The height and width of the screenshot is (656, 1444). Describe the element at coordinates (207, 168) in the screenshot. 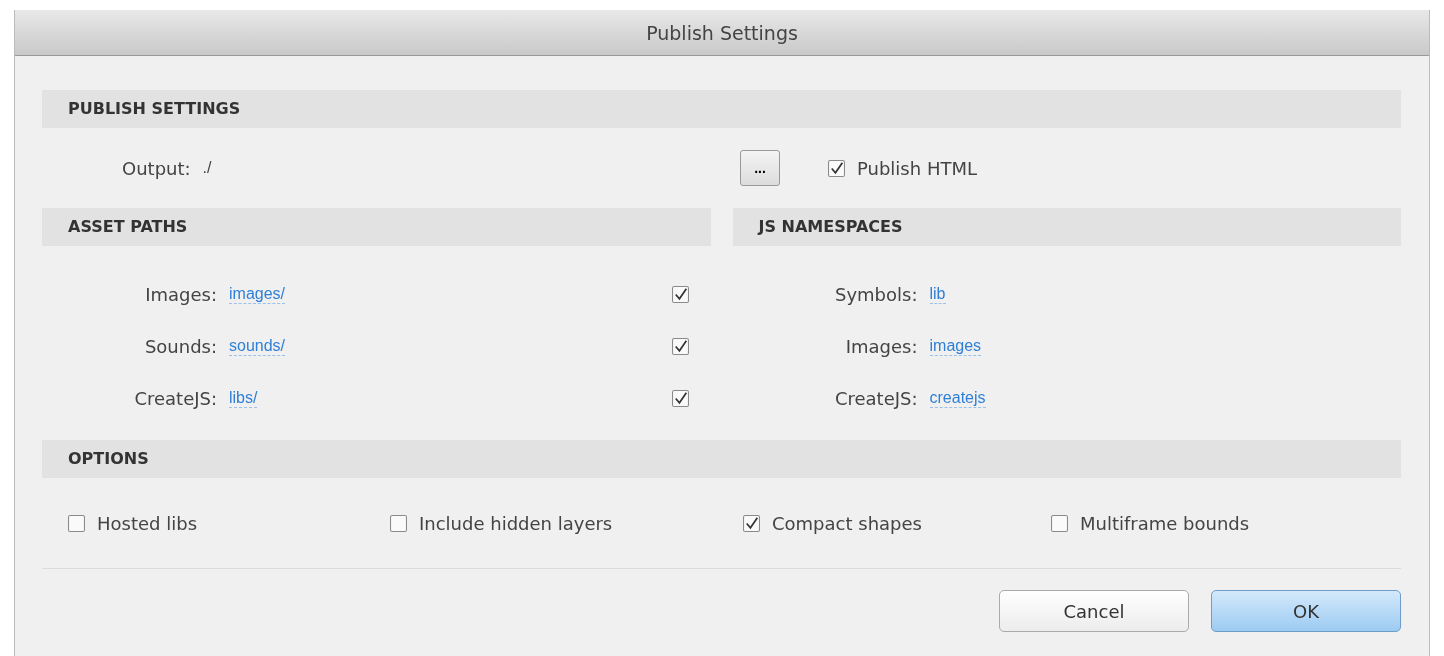

I see `output-path: ./` at that location.